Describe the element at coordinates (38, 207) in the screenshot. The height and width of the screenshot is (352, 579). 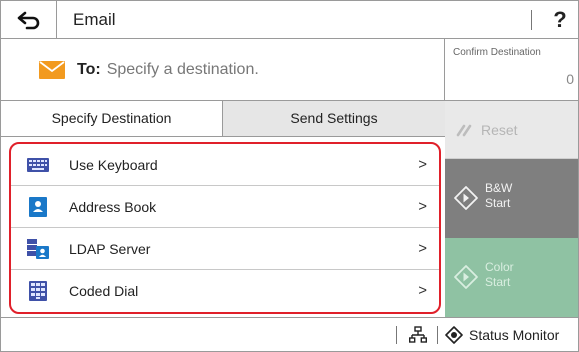
I see `address-book-icon` at that location.